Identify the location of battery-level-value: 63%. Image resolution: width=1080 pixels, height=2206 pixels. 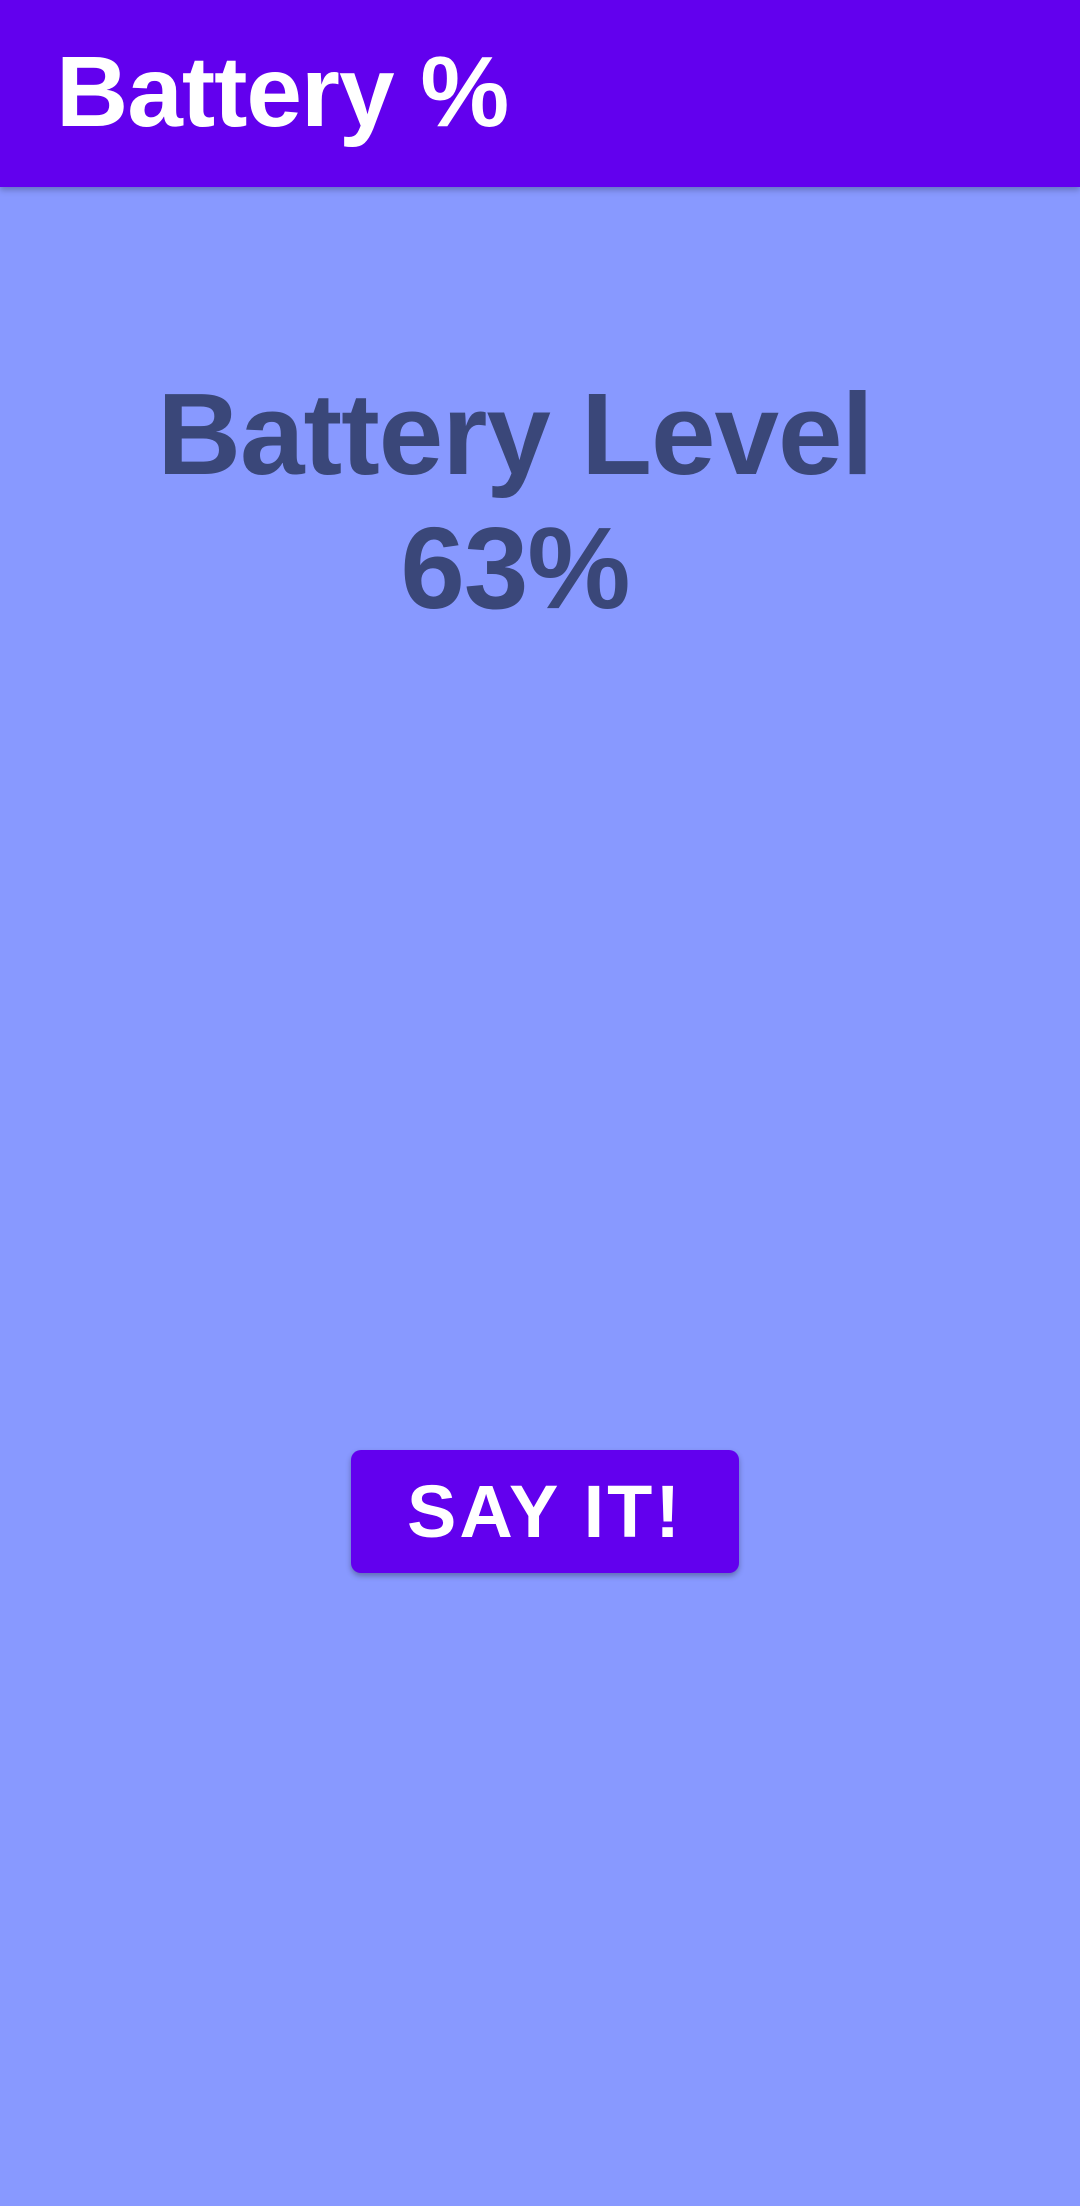
(515, 568).